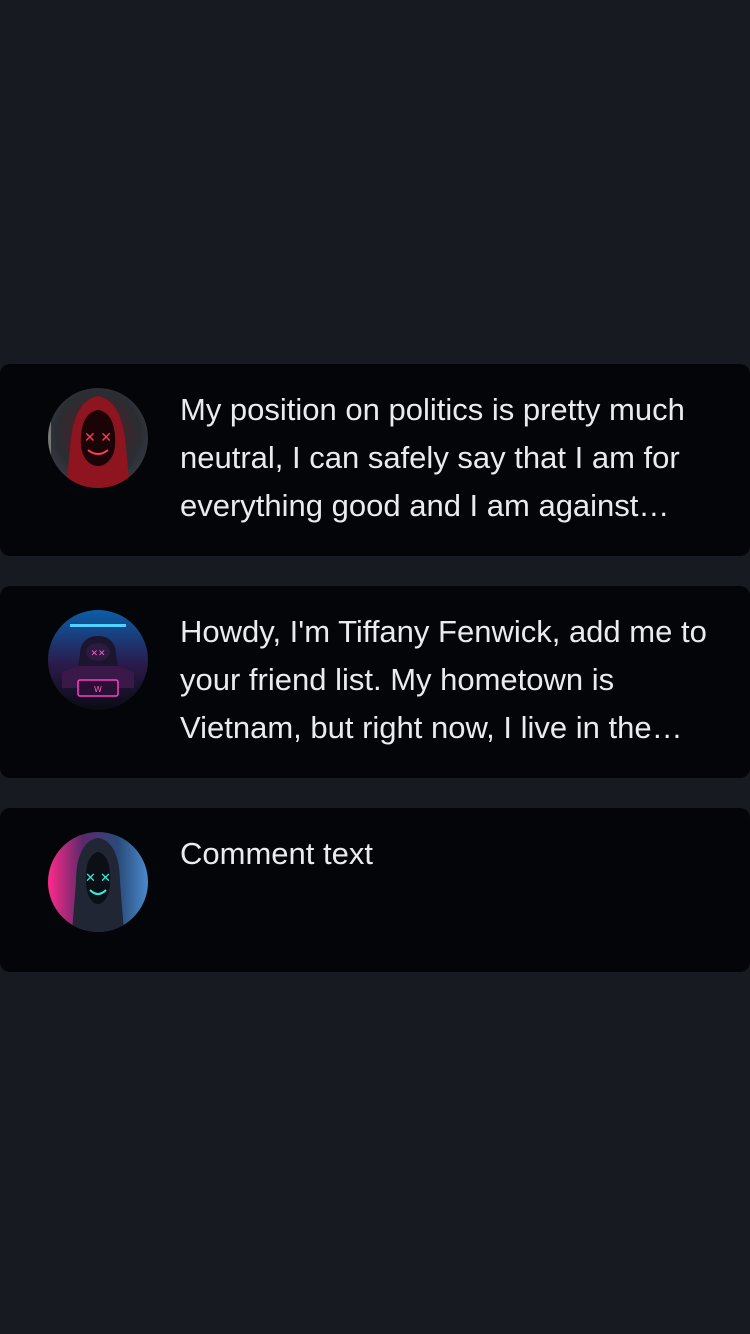  Describe the element at coordinates (98, 689) in the screenshot. I see `svg-text: W` at that location.